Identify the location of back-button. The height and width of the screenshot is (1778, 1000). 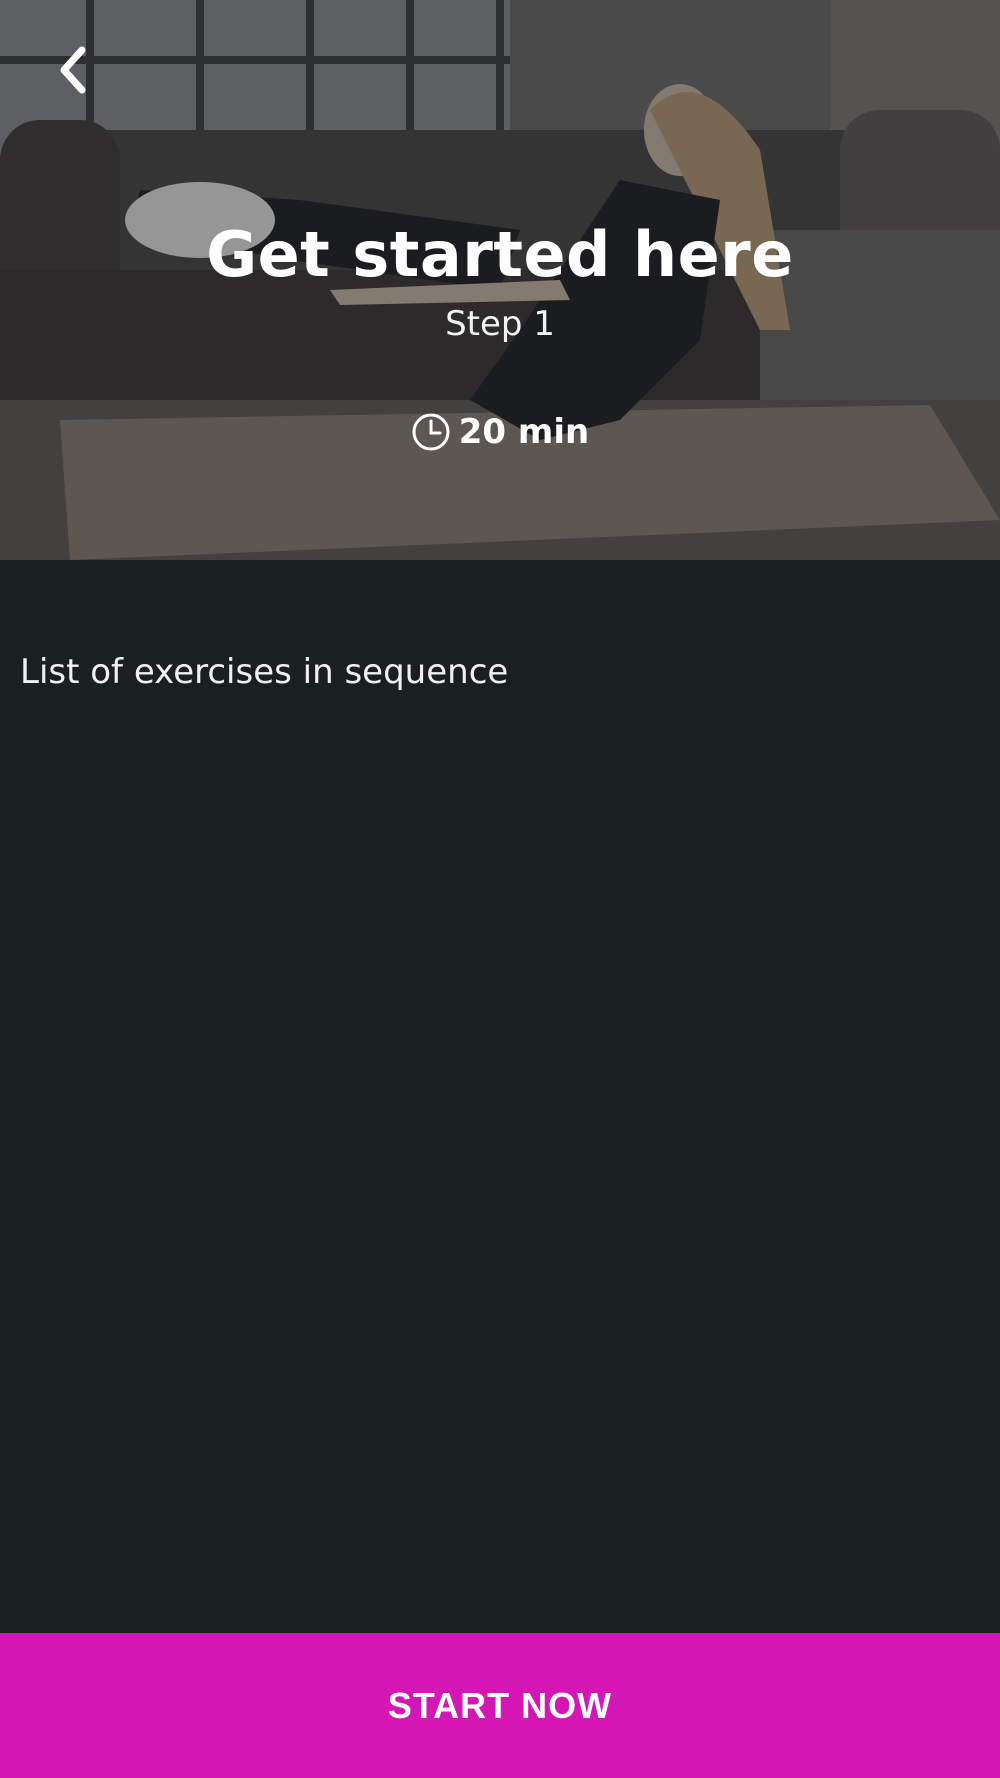
(72, 70).